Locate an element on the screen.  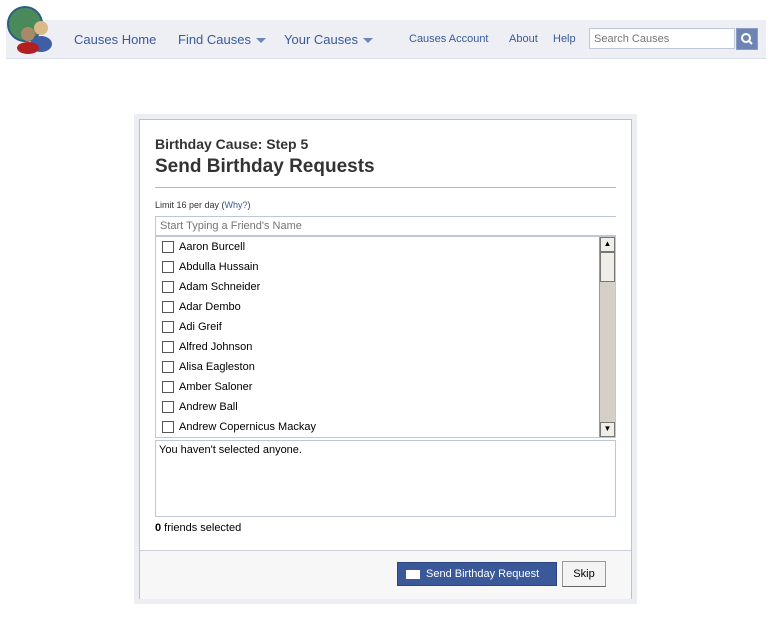
friend-list-item: Alfred Johnson is located at coordinates (385, 347).